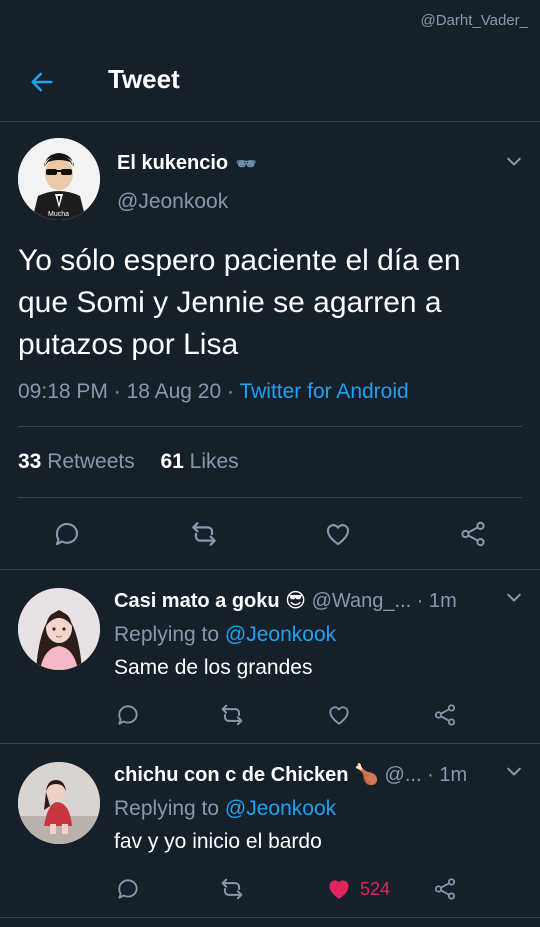 This screenshot has height=927, width=540. What do you see at coordinates (172, 461) in the screenshot?
I see `likes-count: 61` at bounding box center [172, 461].